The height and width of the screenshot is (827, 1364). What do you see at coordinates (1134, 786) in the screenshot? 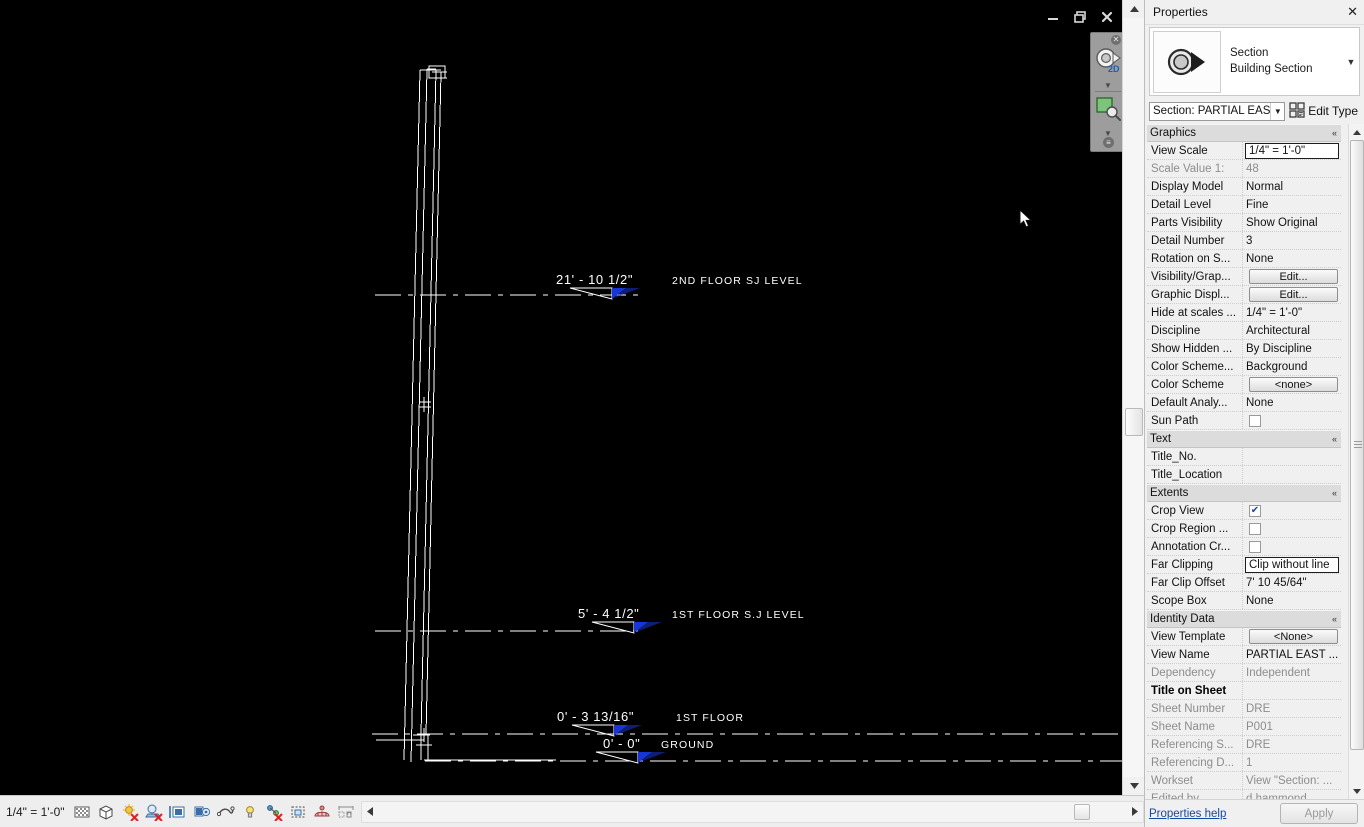
I see `canvas-scroll-down-button` at bounding box center [1134, 786].